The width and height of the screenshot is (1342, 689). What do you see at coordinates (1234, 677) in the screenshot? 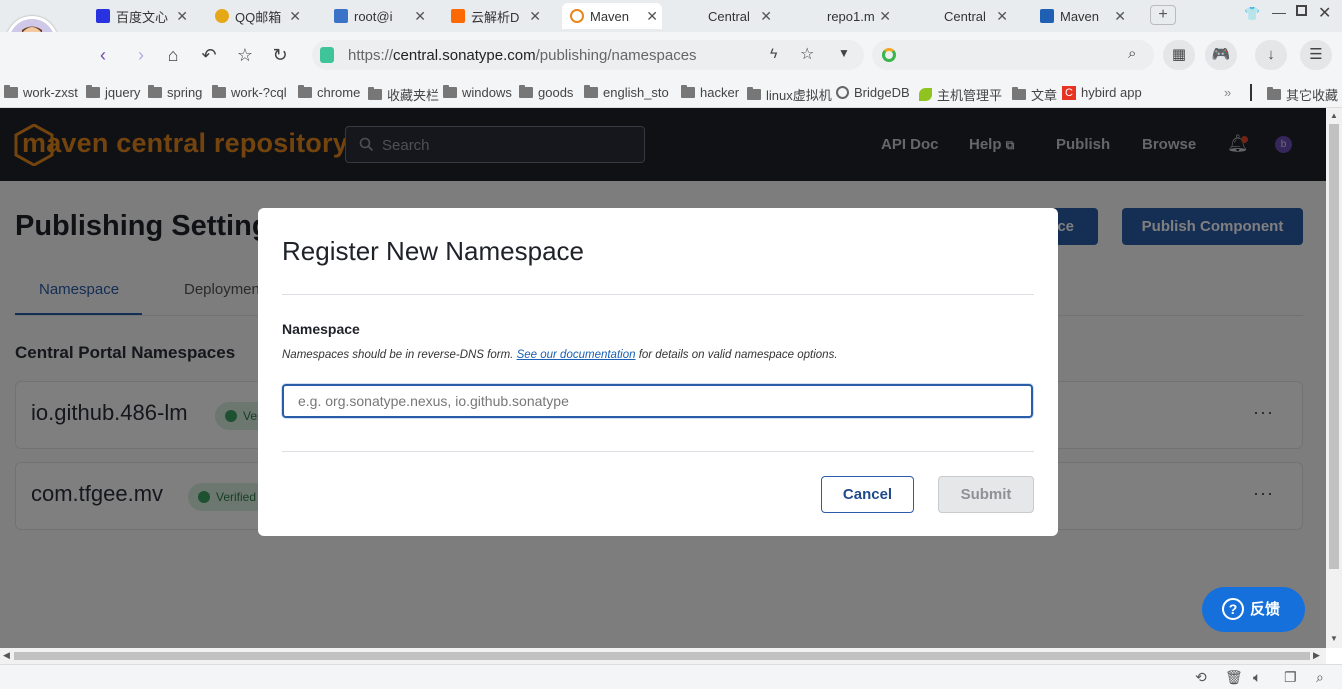
I see `trash-icon: 🗑︎` at bounding box center [1234, 677].